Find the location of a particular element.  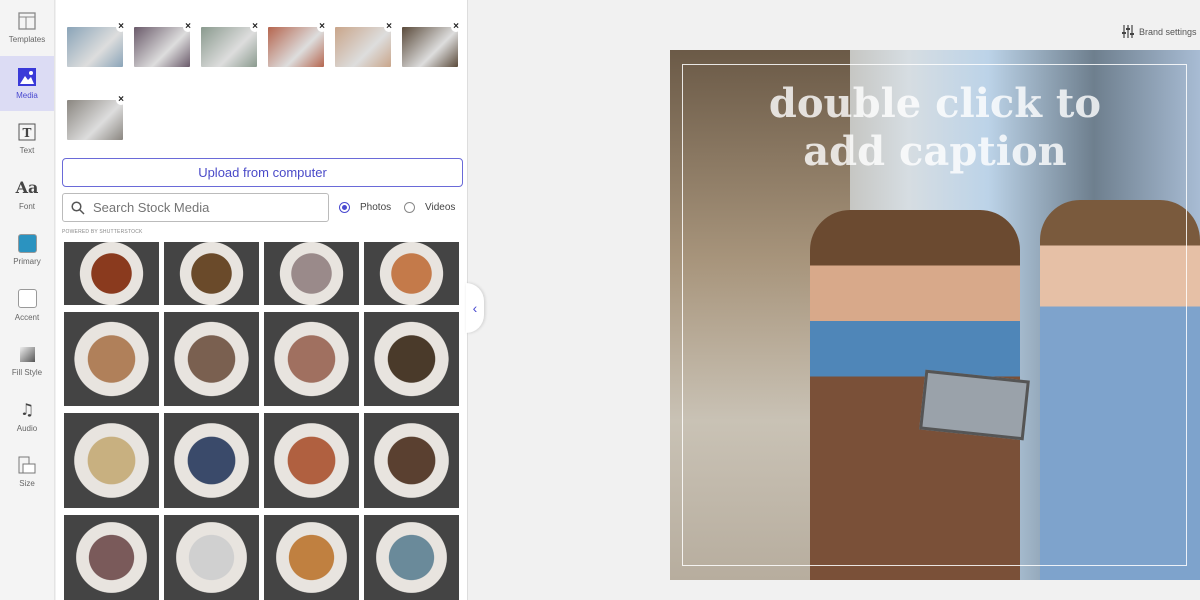

sidebar-item-label: Accent is located at coordinates (27, 317).